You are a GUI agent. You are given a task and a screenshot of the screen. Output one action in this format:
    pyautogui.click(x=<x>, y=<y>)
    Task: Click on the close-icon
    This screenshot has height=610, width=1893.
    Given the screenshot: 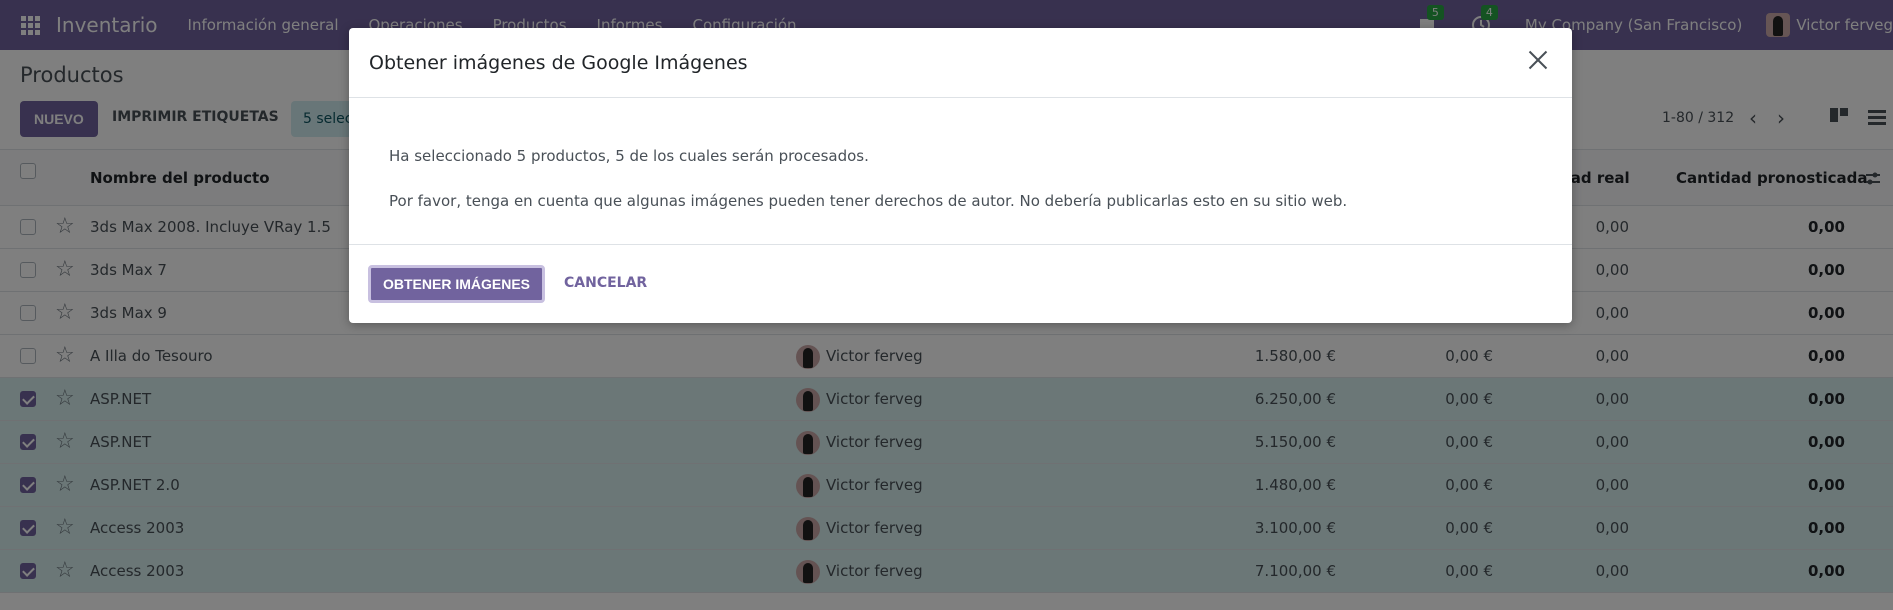 What is the action you would take?
    pyautogui.click(x=1538, y=60)
    